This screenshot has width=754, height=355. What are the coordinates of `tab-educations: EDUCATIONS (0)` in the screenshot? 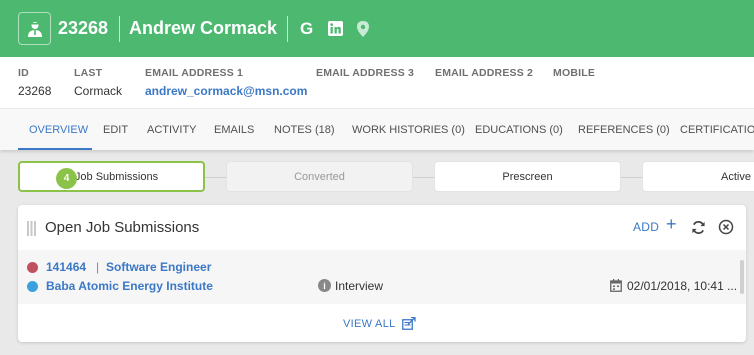 It's located at (519, 130).